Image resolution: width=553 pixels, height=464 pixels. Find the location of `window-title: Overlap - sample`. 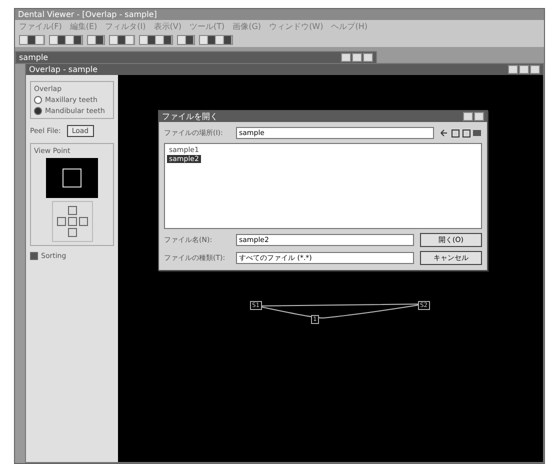

window-title: Overlap - sample is located at coordinates (63, 69).